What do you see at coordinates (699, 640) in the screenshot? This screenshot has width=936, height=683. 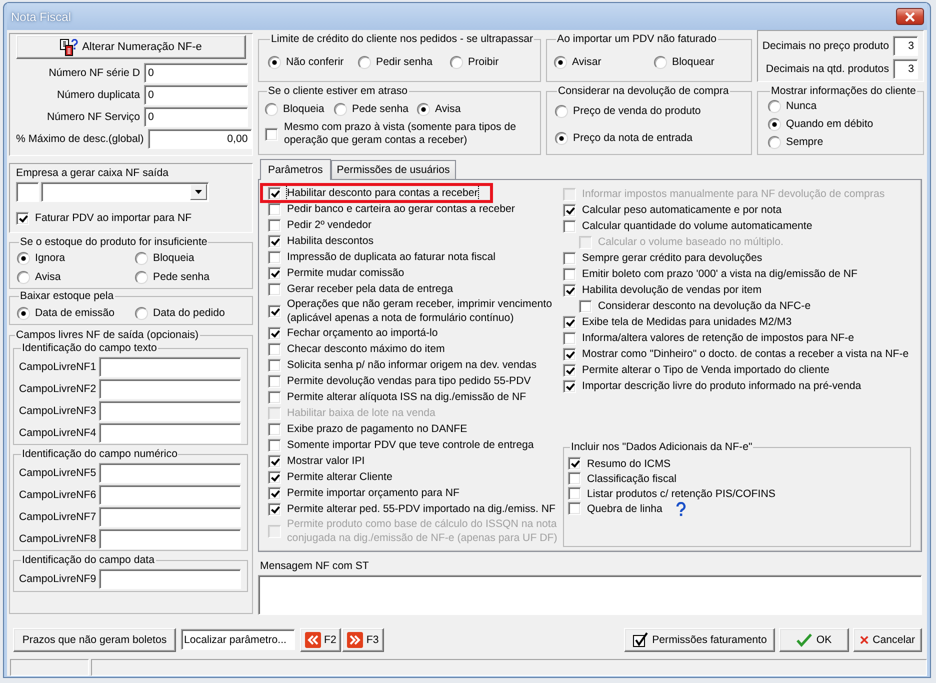 I see `permissions-button: Permissões faturamento` at bounding box center [699, 640].